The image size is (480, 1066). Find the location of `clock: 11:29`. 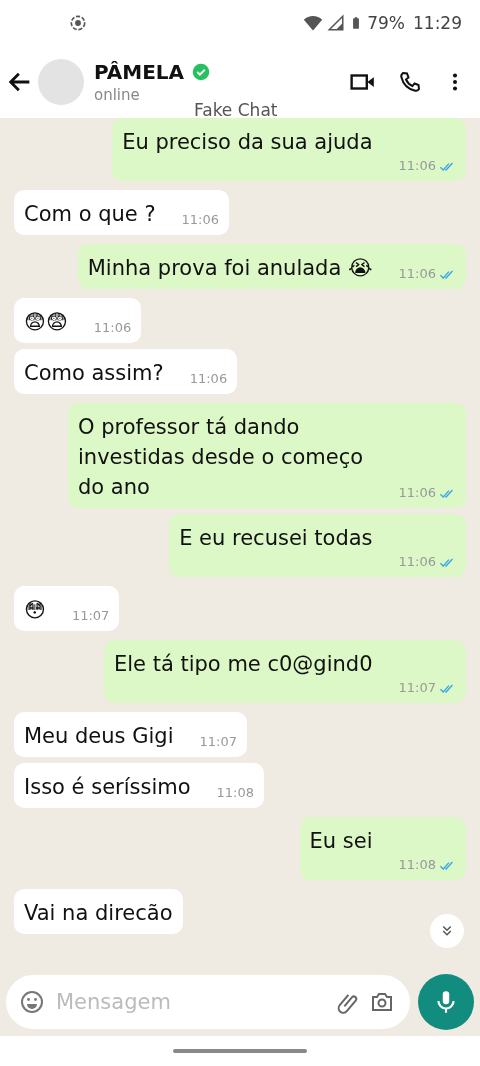

clock: 11:29 is located at coordinates (437, 23).